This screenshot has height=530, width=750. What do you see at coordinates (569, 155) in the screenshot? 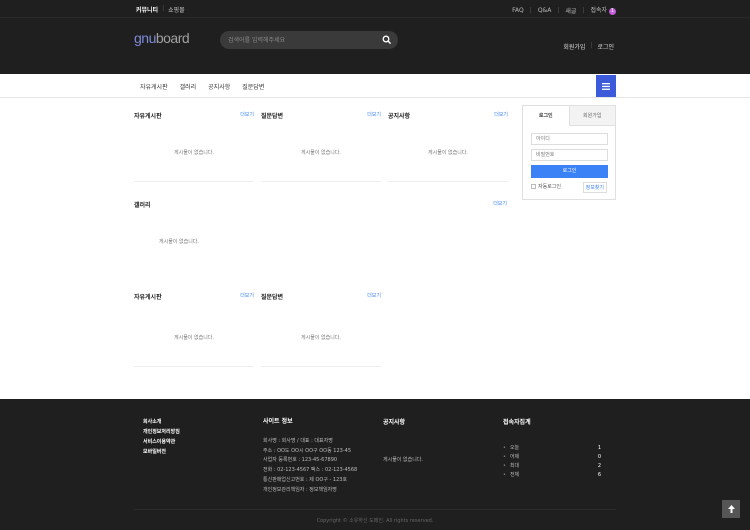
I see `password-field` at bounding box center [569, 155].